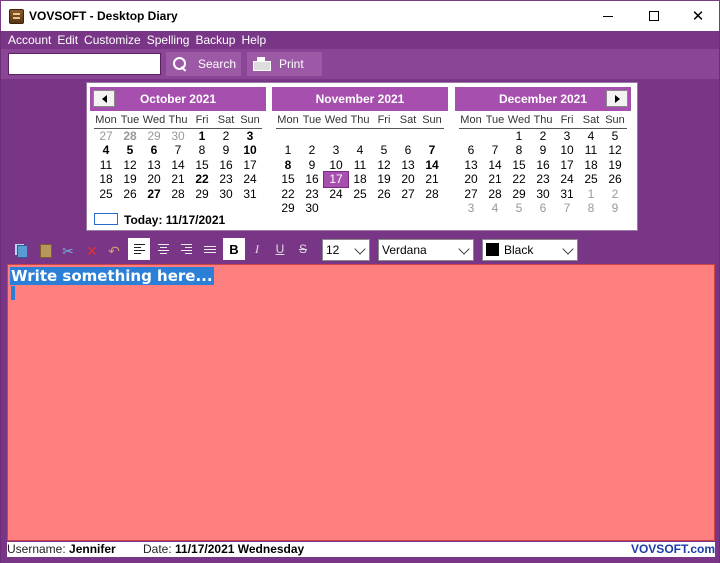 Image resolution: width=720 pixels, height=563 pixels. Describe the element at coordinates (280, 249) in the screenshot. I see `underline-button: U` at that location.